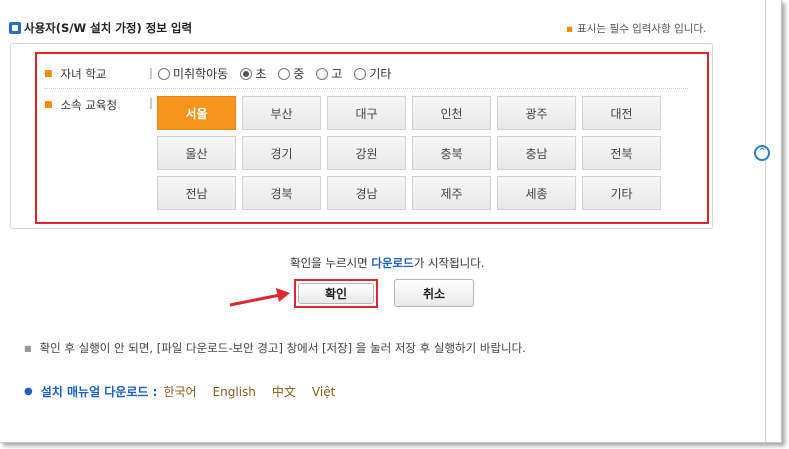 Image resolution: width=789 pixels, height=449 pixels. Describe the element at coordinates (259, 297) in the screenshot. I see `red-arrow-icon` at that location.